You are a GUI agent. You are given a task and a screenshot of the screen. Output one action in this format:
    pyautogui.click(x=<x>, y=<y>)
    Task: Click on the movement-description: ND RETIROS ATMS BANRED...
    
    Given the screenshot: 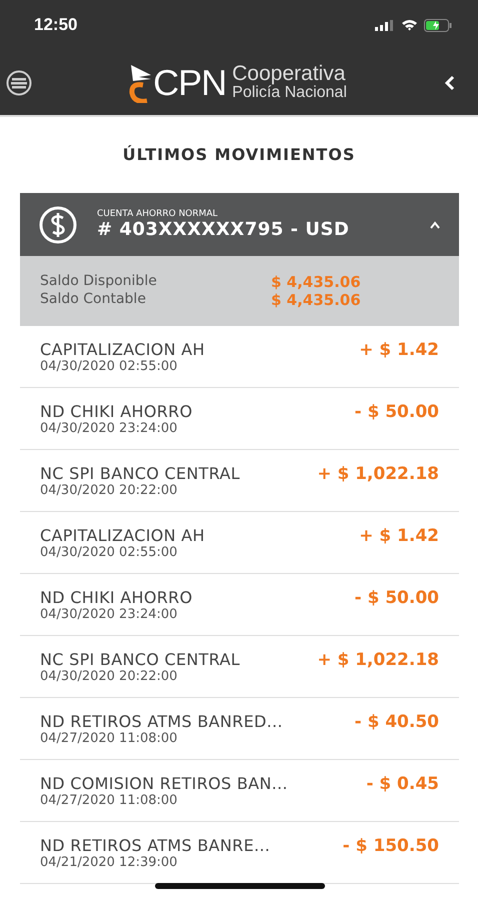 What is the action you would take?
    pyautogui.click(x=161, y=721)
    